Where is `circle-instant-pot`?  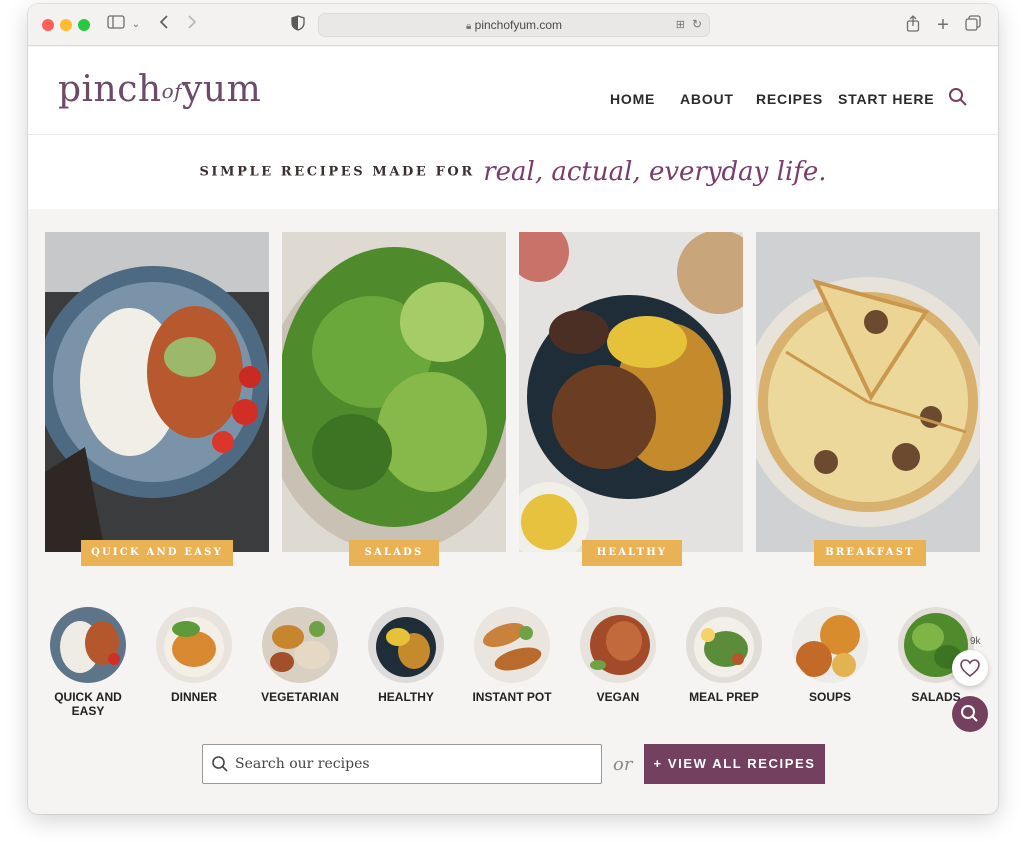 circle-instant-pot is located at coordinates (512, 645).